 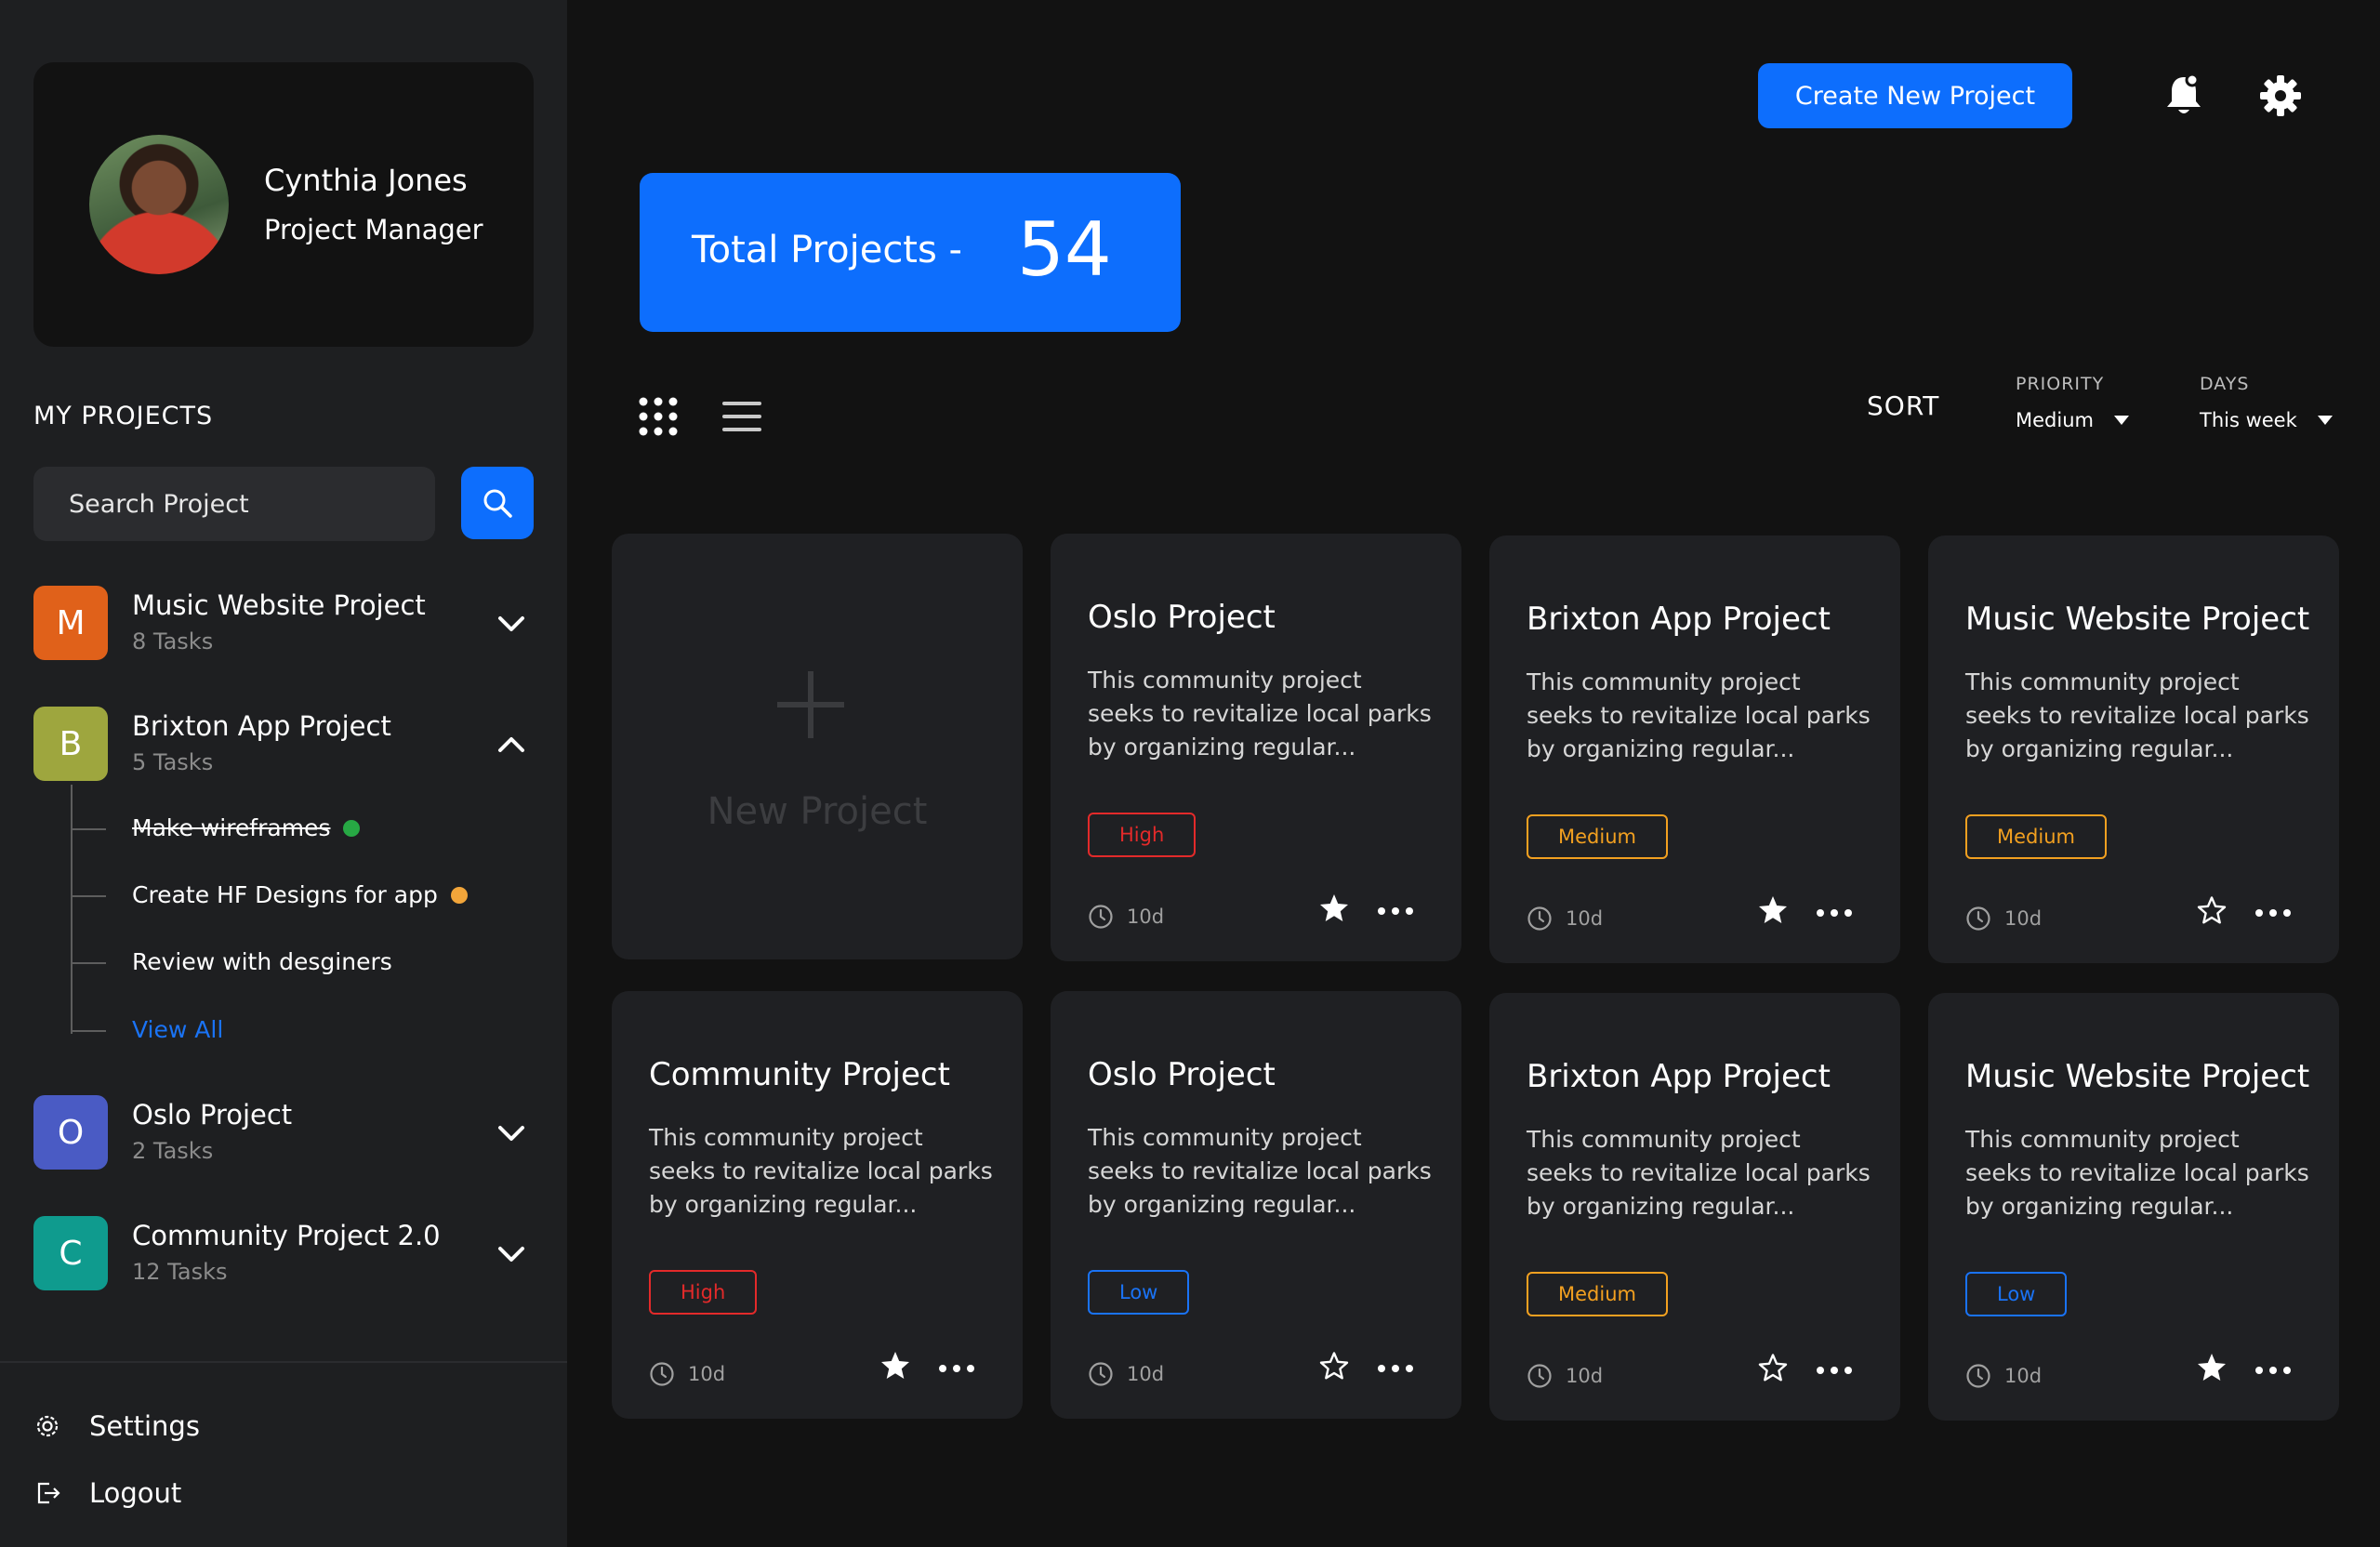 What do you see at coordinates (817, 746) in the screenshot?
I see `new-project-card: New Project` at bounding box center [817, 746].